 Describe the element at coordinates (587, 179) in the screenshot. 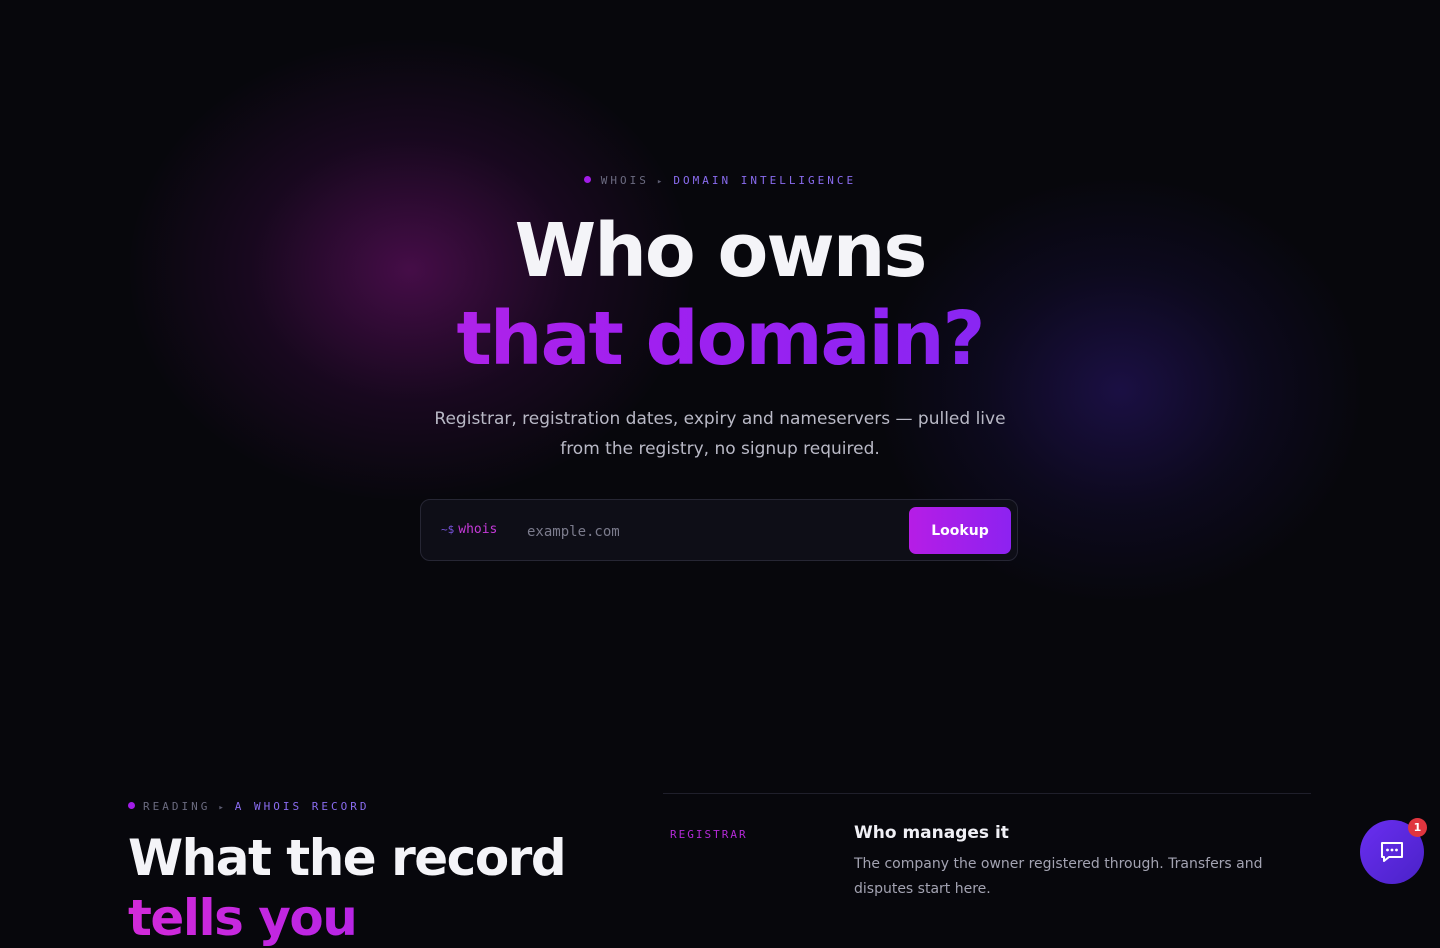

I see `kicker-dot-icon` at that location.